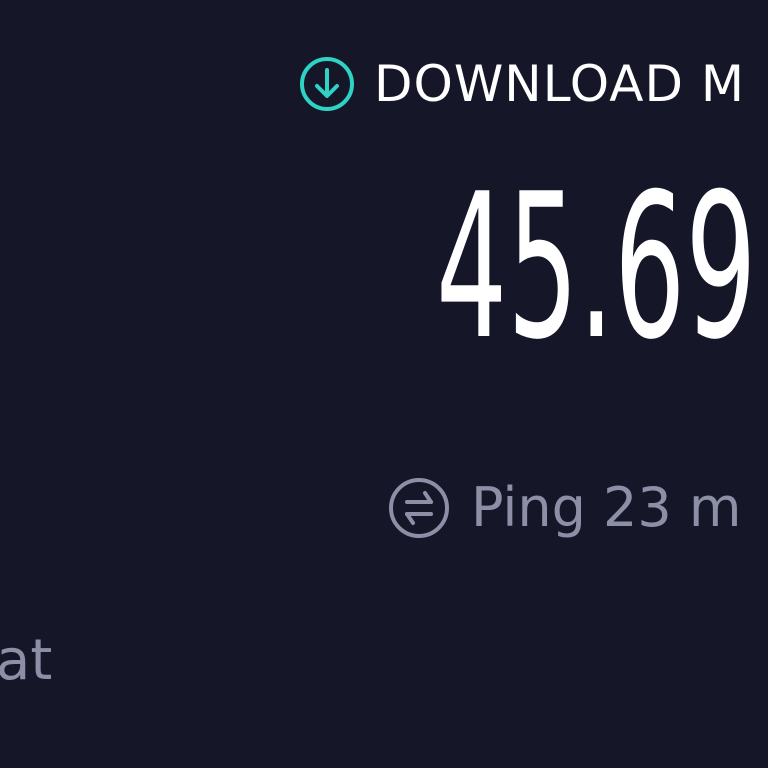  I want to click on download-speed-value: 45.69, so click(596, 267).